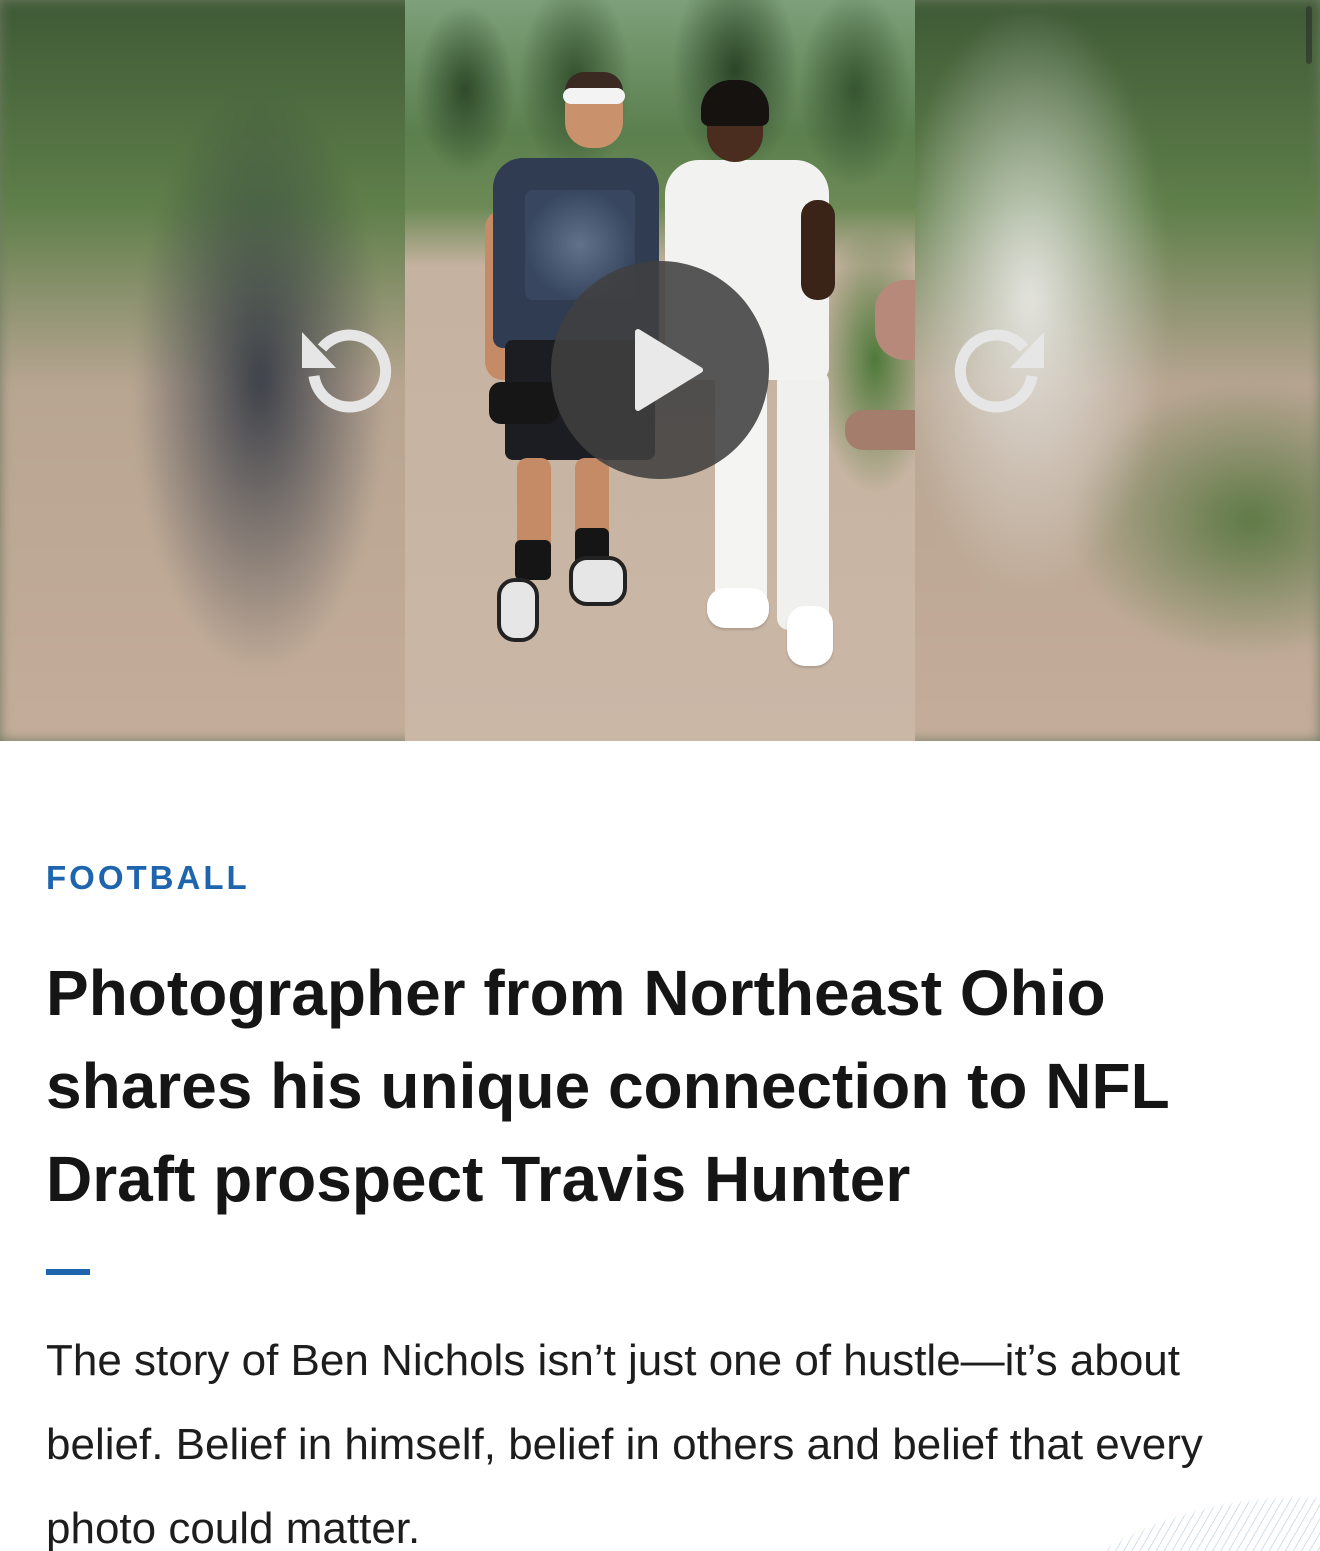 This screenshot has width=1320, height=1551. I want to click on rewind-icon, so click(347, 371).